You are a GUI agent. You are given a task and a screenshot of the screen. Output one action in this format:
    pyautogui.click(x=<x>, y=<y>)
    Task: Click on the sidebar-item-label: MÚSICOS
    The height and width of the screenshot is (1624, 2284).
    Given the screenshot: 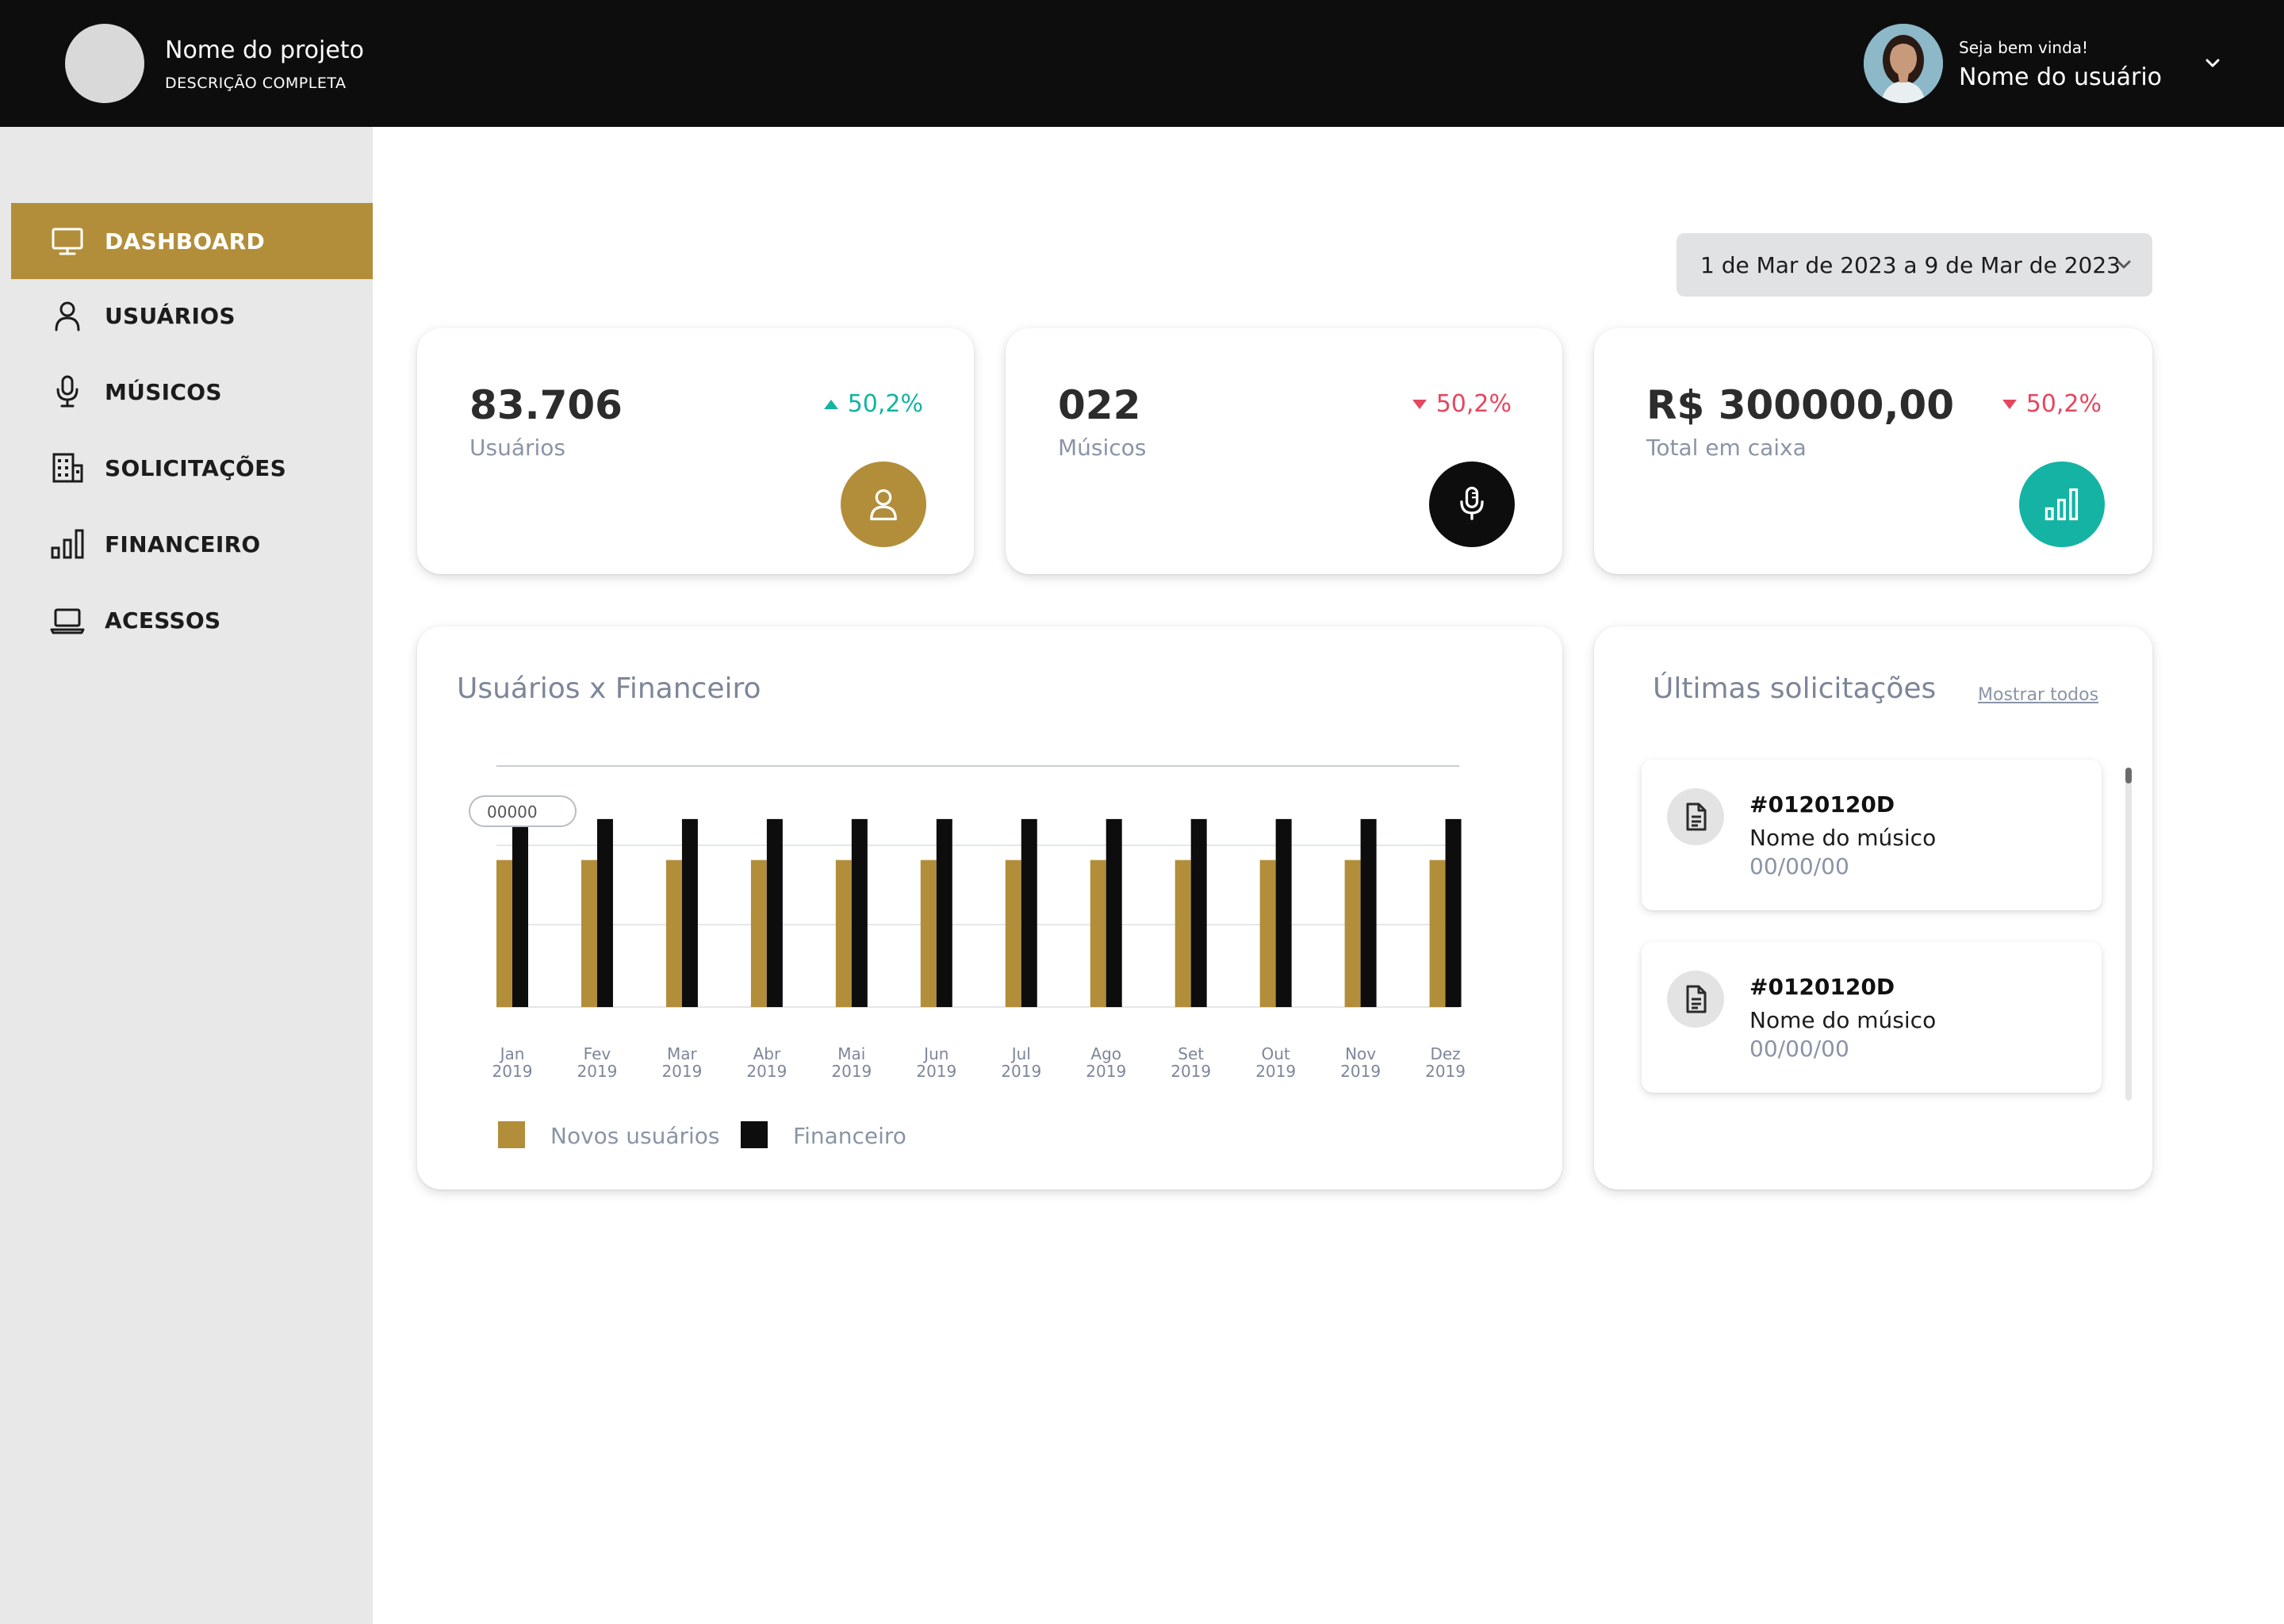 What is the action you would take?
    pyautogui.click(x=163, y=391)
    